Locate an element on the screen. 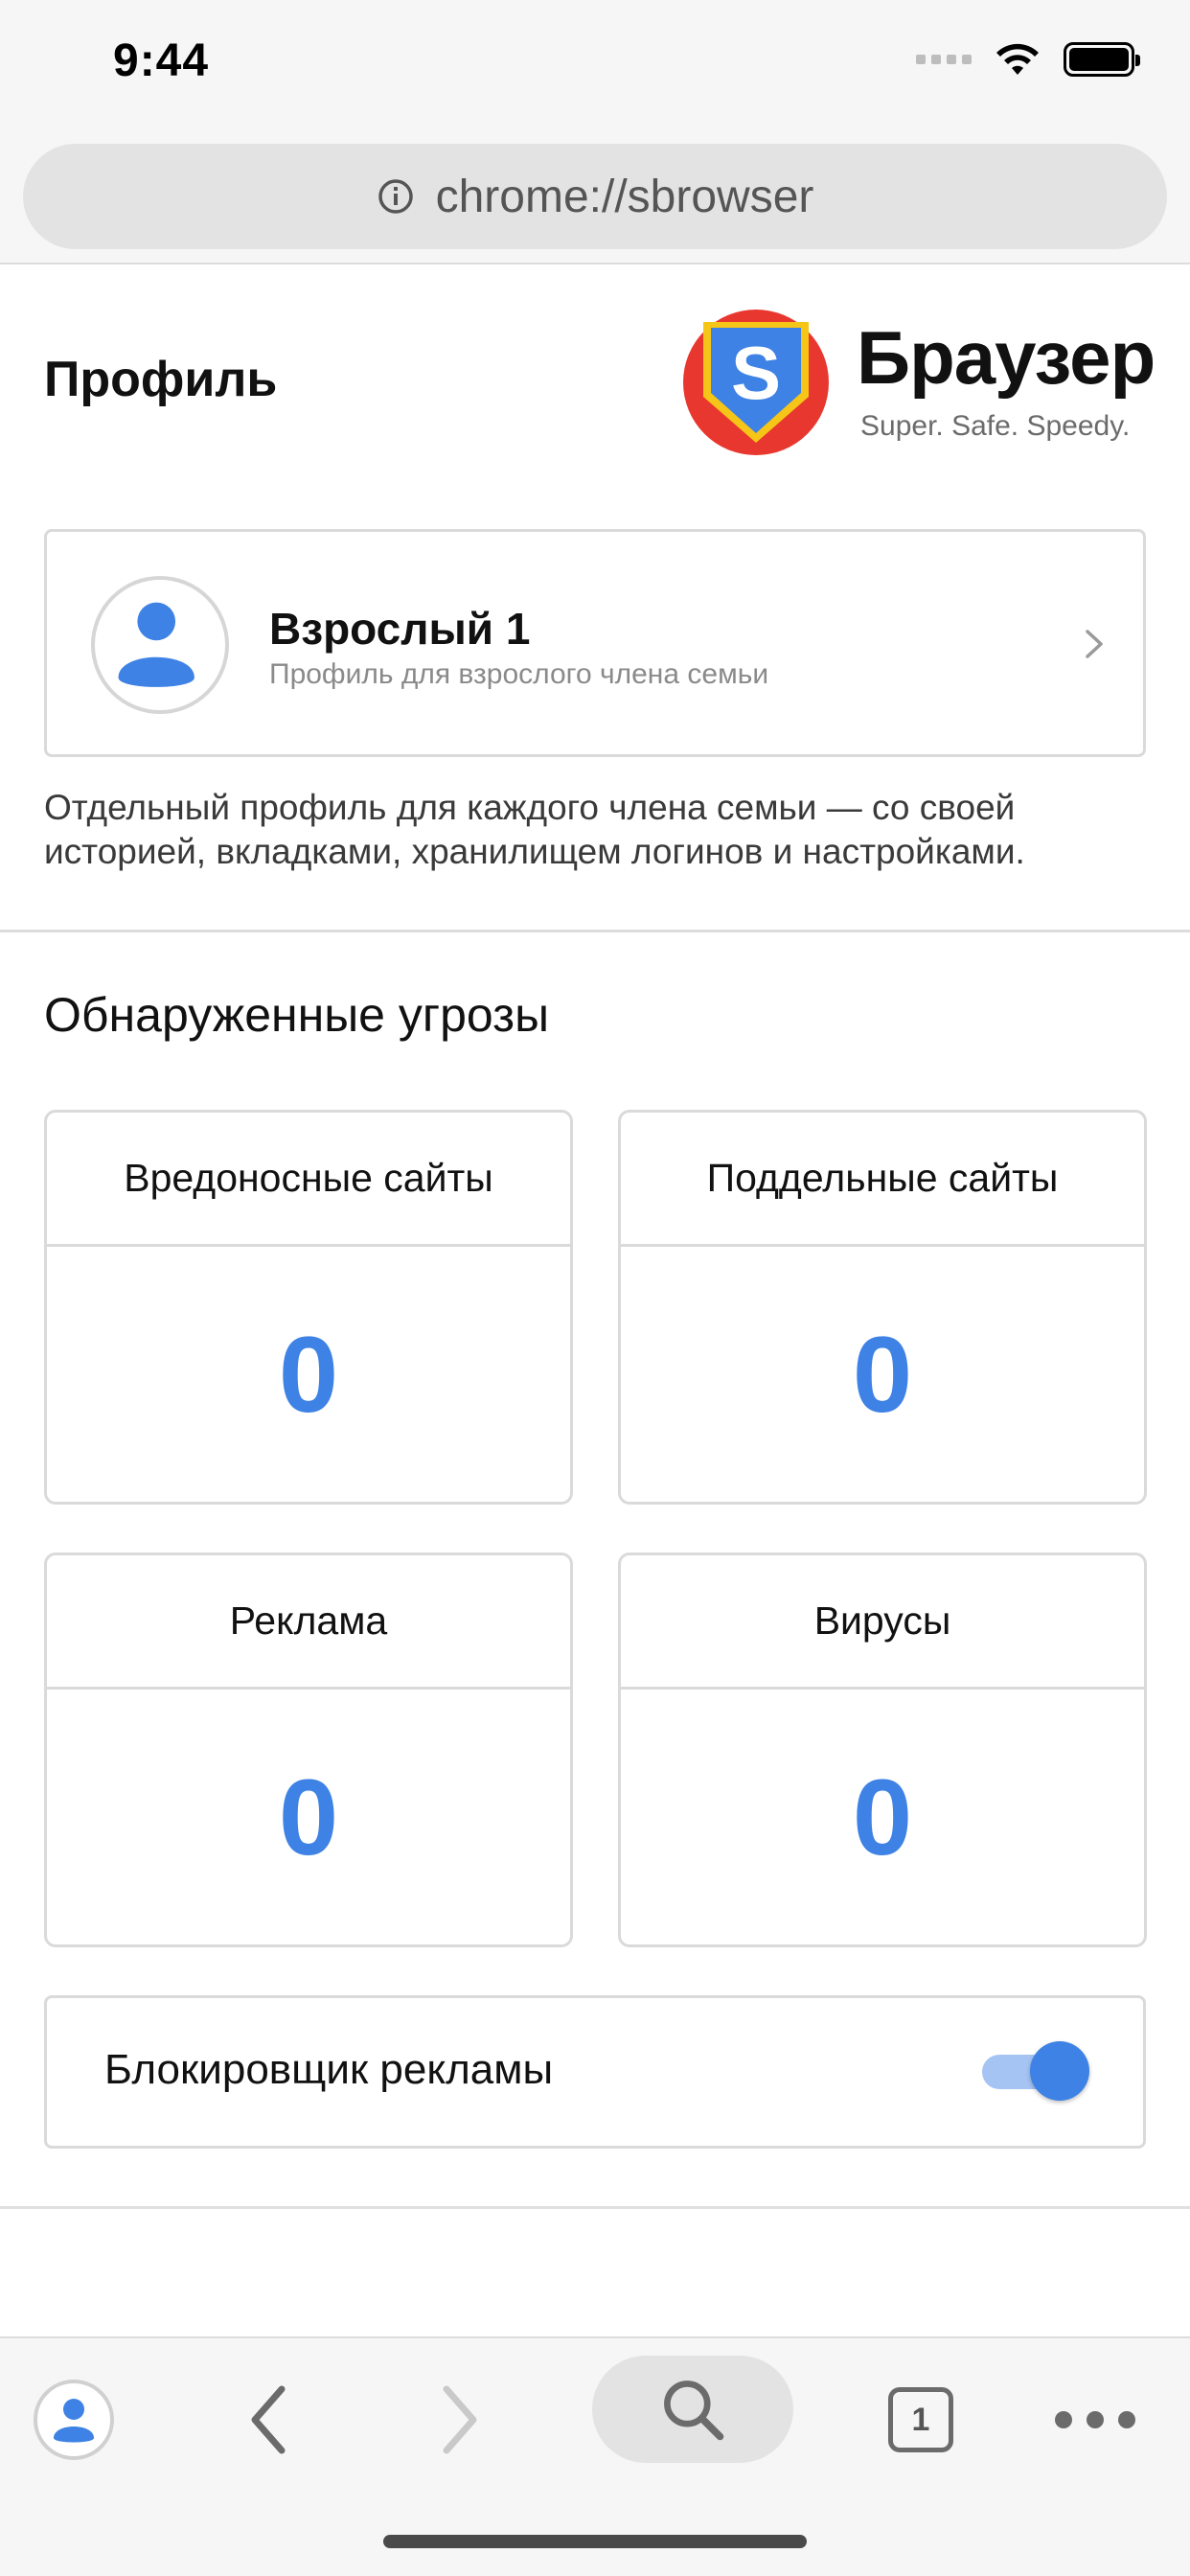 The width and height of the screenshot is (1190, 2576). status-icons is located at coordinates (1028, 59).